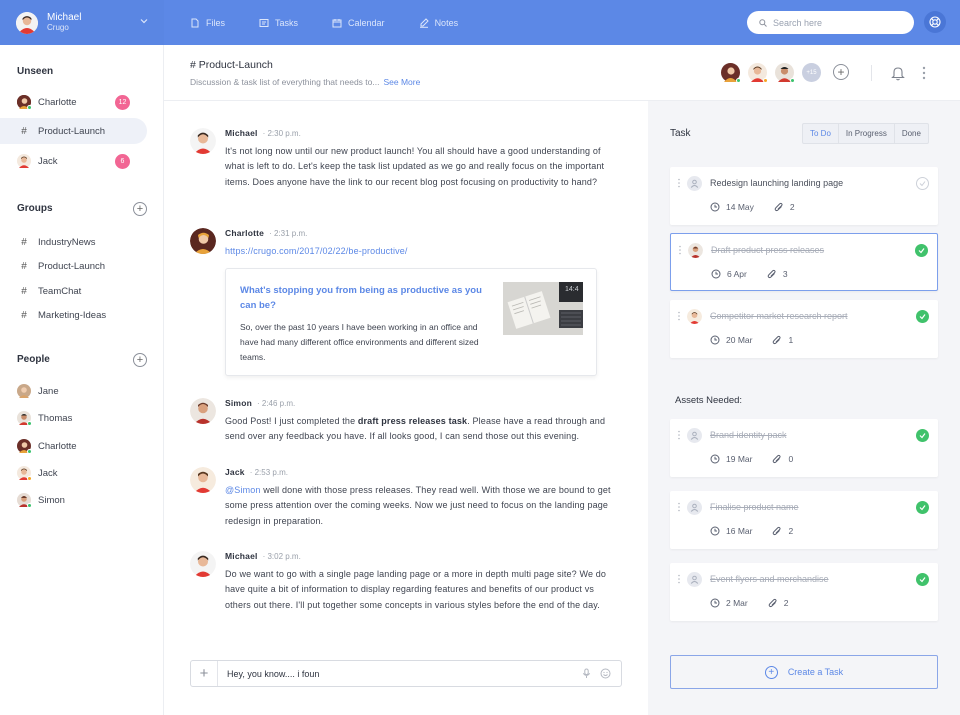  I want to click on task-filter-tabs: To Do In Progress Done, so click(865, 133).